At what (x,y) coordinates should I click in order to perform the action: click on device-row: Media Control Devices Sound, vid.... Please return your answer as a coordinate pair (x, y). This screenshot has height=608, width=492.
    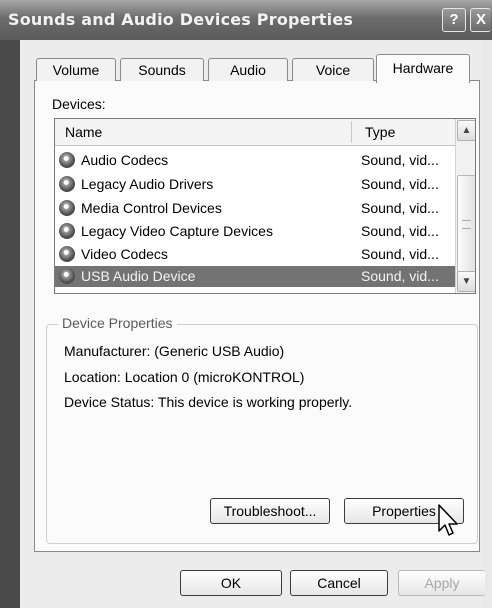
    Looking at the image, I should click on (255, 208).